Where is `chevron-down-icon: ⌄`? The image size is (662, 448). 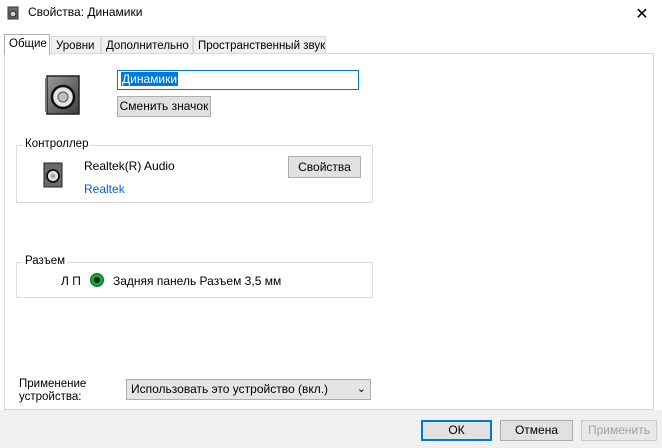
chevron-down-icon: ⌄ is located at coordinates (361, 389).